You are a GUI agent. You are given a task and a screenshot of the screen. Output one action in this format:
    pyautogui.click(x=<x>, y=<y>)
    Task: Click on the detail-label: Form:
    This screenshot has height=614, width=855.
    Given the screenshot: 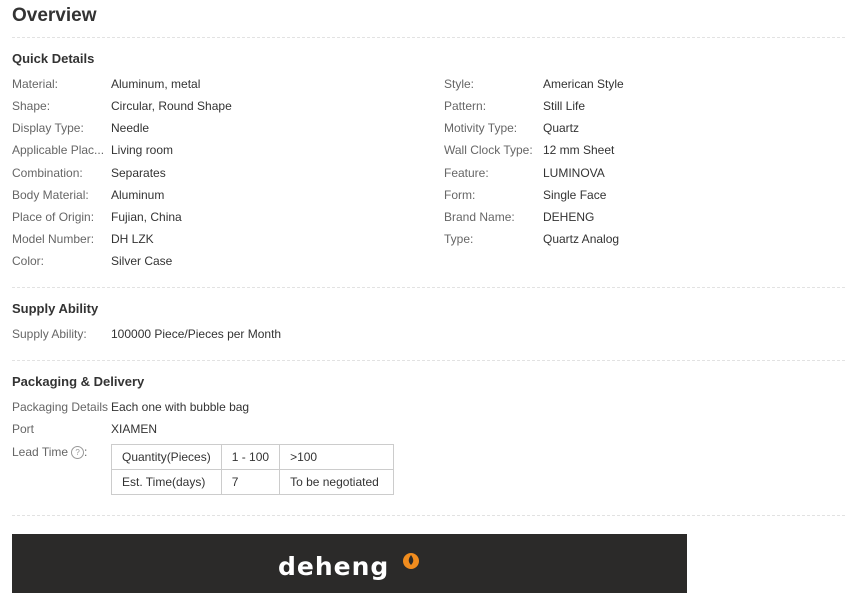 What is the action you would take?
    pyautogui.click(x=460, y=195)
    